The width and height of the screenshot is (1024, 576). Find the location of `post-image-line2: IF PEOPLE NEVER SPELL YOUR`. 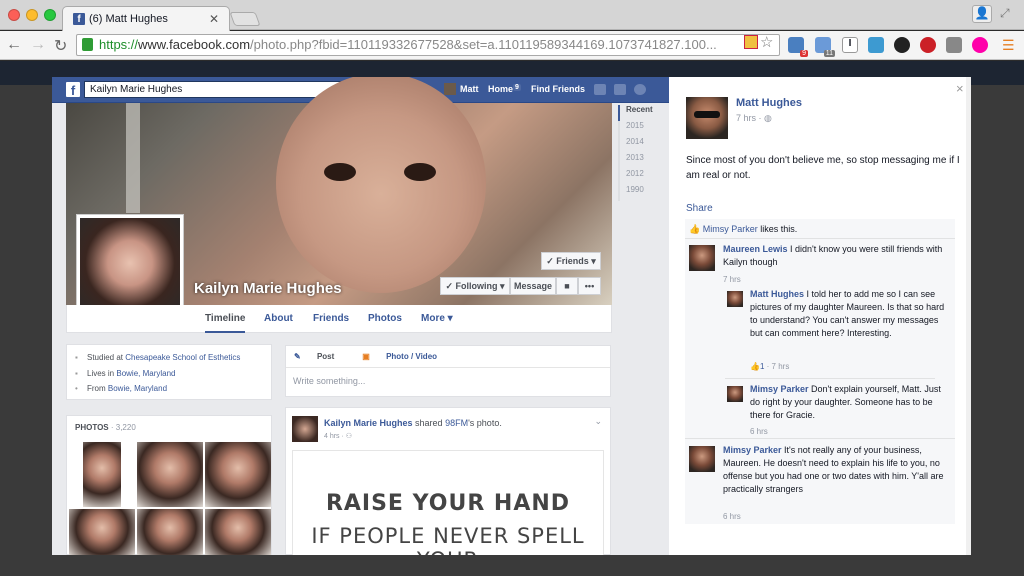

post-image-line2: IF PEOPLE NEVER SPELL YOUR is located at coordinates (448, 539).